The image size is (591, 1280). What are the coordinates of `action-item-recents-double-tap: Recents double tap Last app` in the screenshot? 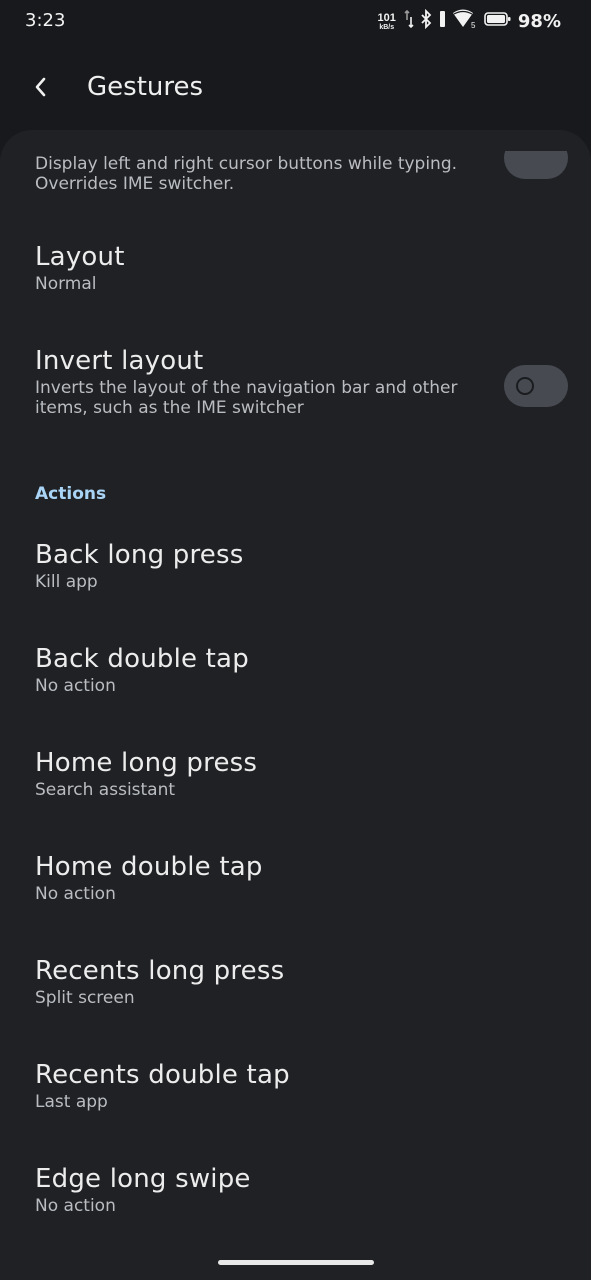 It's located at (265, 1086).